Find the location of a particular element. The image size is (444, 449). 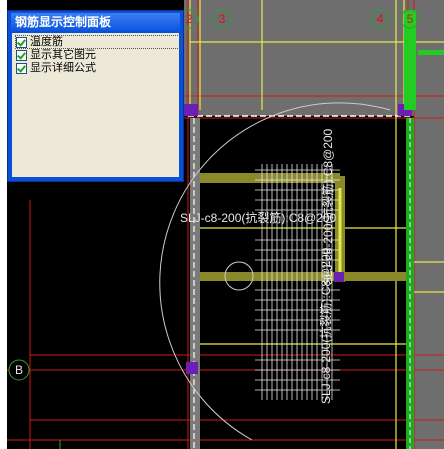

axis-bubble-b: B is located at coordinates (19, 370).